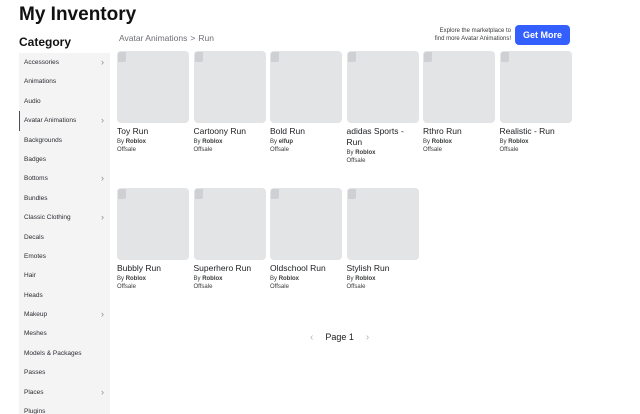 This screenshot has width=640, height=414. Describe the element at coordinates (64, 237) in the screenshot. I see `sidebar-item: Decals` at that location.